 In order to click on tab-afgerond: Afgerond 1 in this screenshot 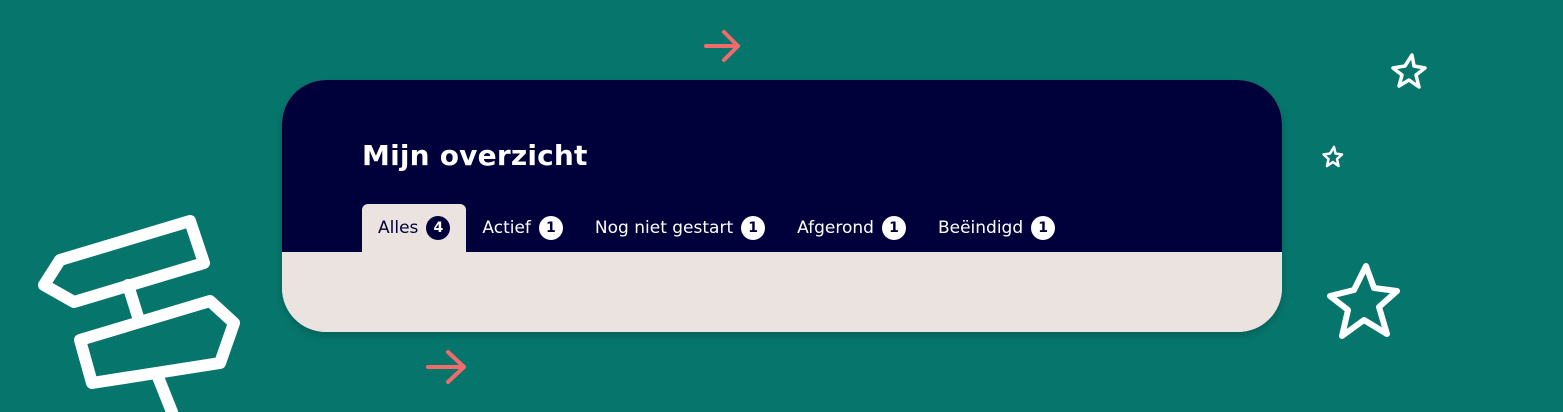, I will do `click(851, 228)`.